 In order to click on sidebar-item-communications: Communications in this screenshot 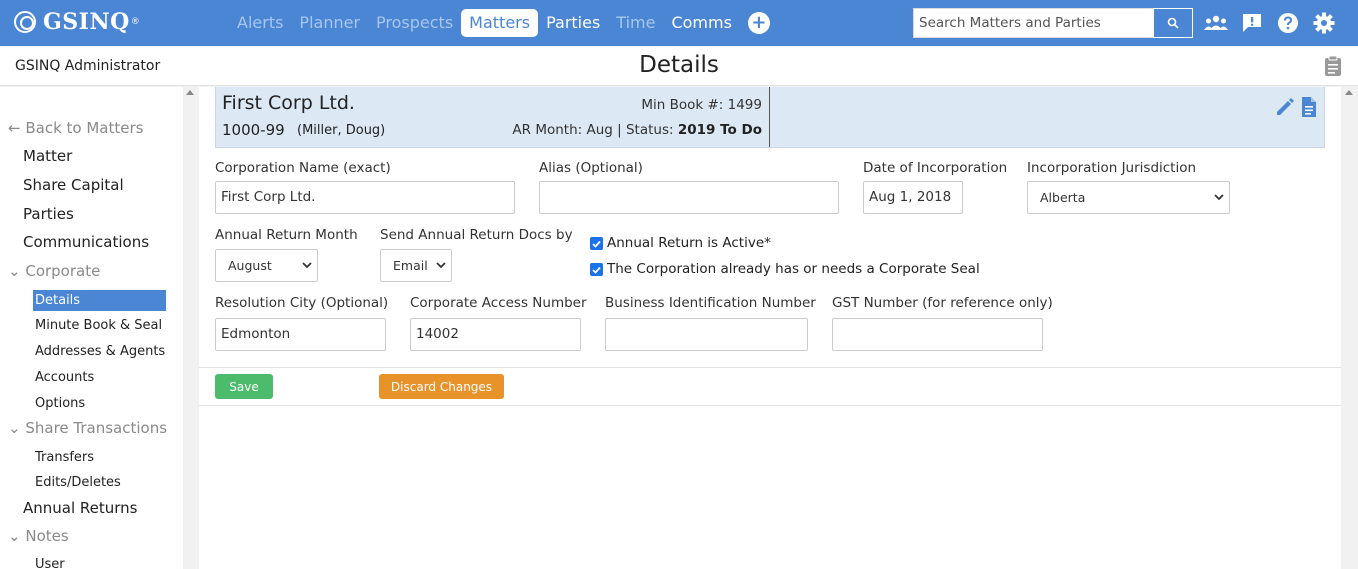, I will do `click(86, 242)`.